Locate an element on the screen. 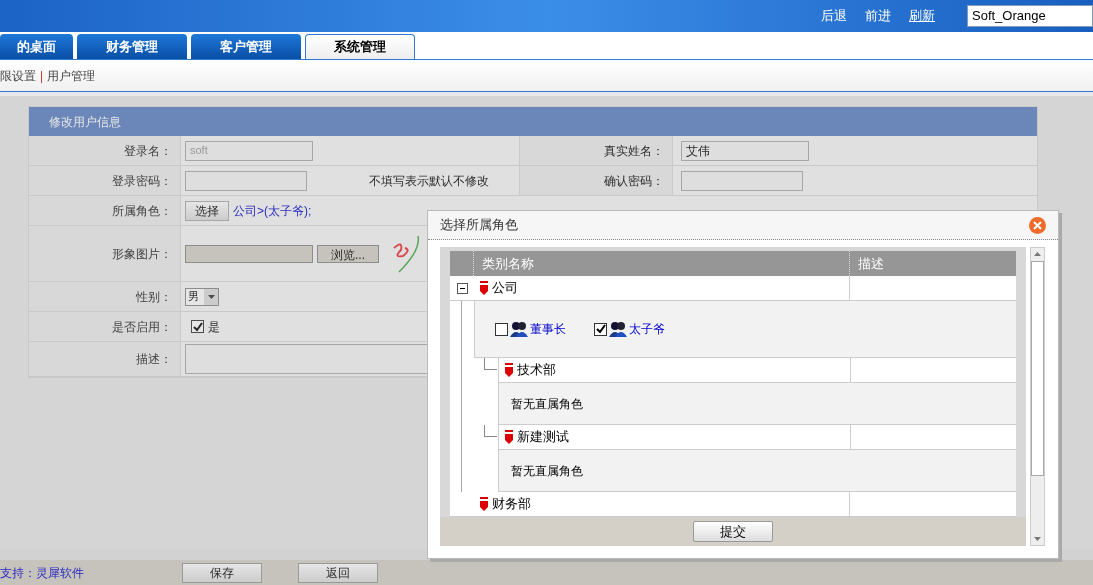 The width and height of the screenshot is (1093, 585). tree-node: 新建测试 is located at coordinates (543, 437).